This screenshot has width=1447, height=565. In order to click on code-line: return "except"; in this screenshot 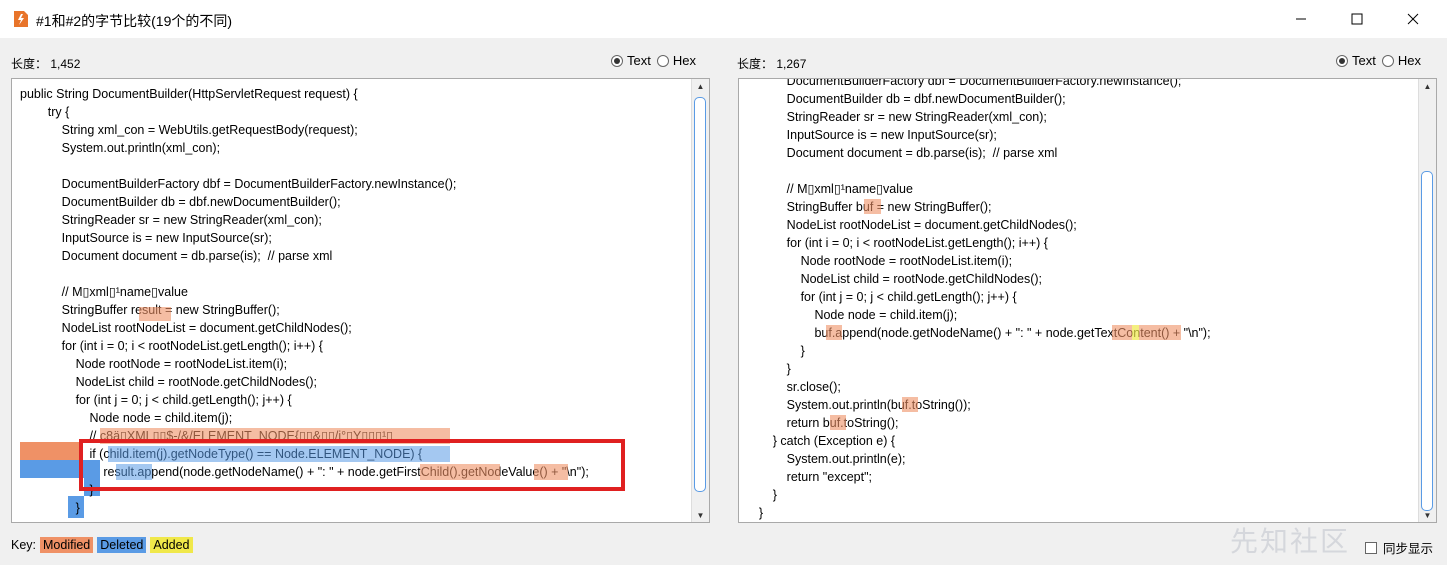, I will do `click(808, 477)`.